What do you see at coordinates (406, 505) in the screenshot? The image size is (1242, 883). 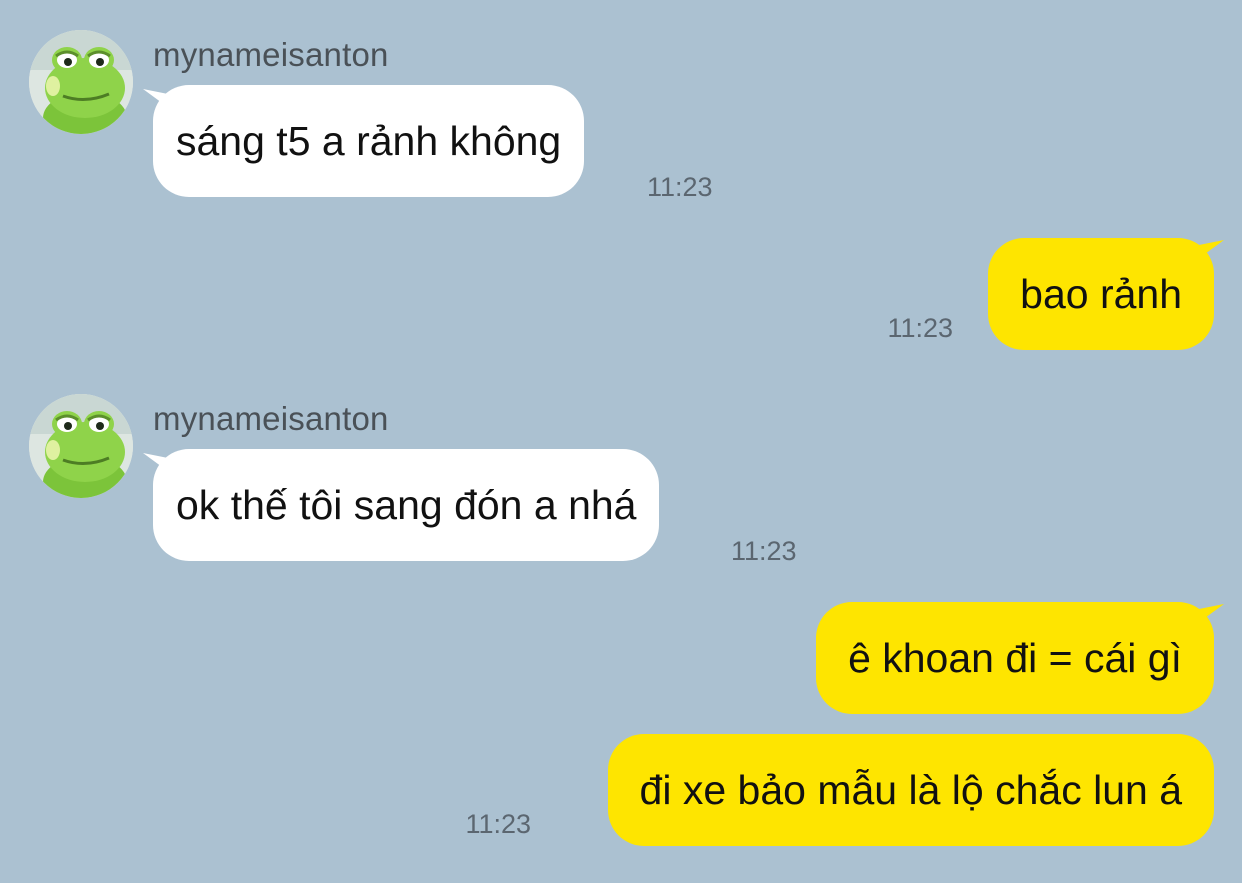 I see `message-bubble-incoming: ok thế tôi sang đón a nhá` at bounding box center [406, 505].